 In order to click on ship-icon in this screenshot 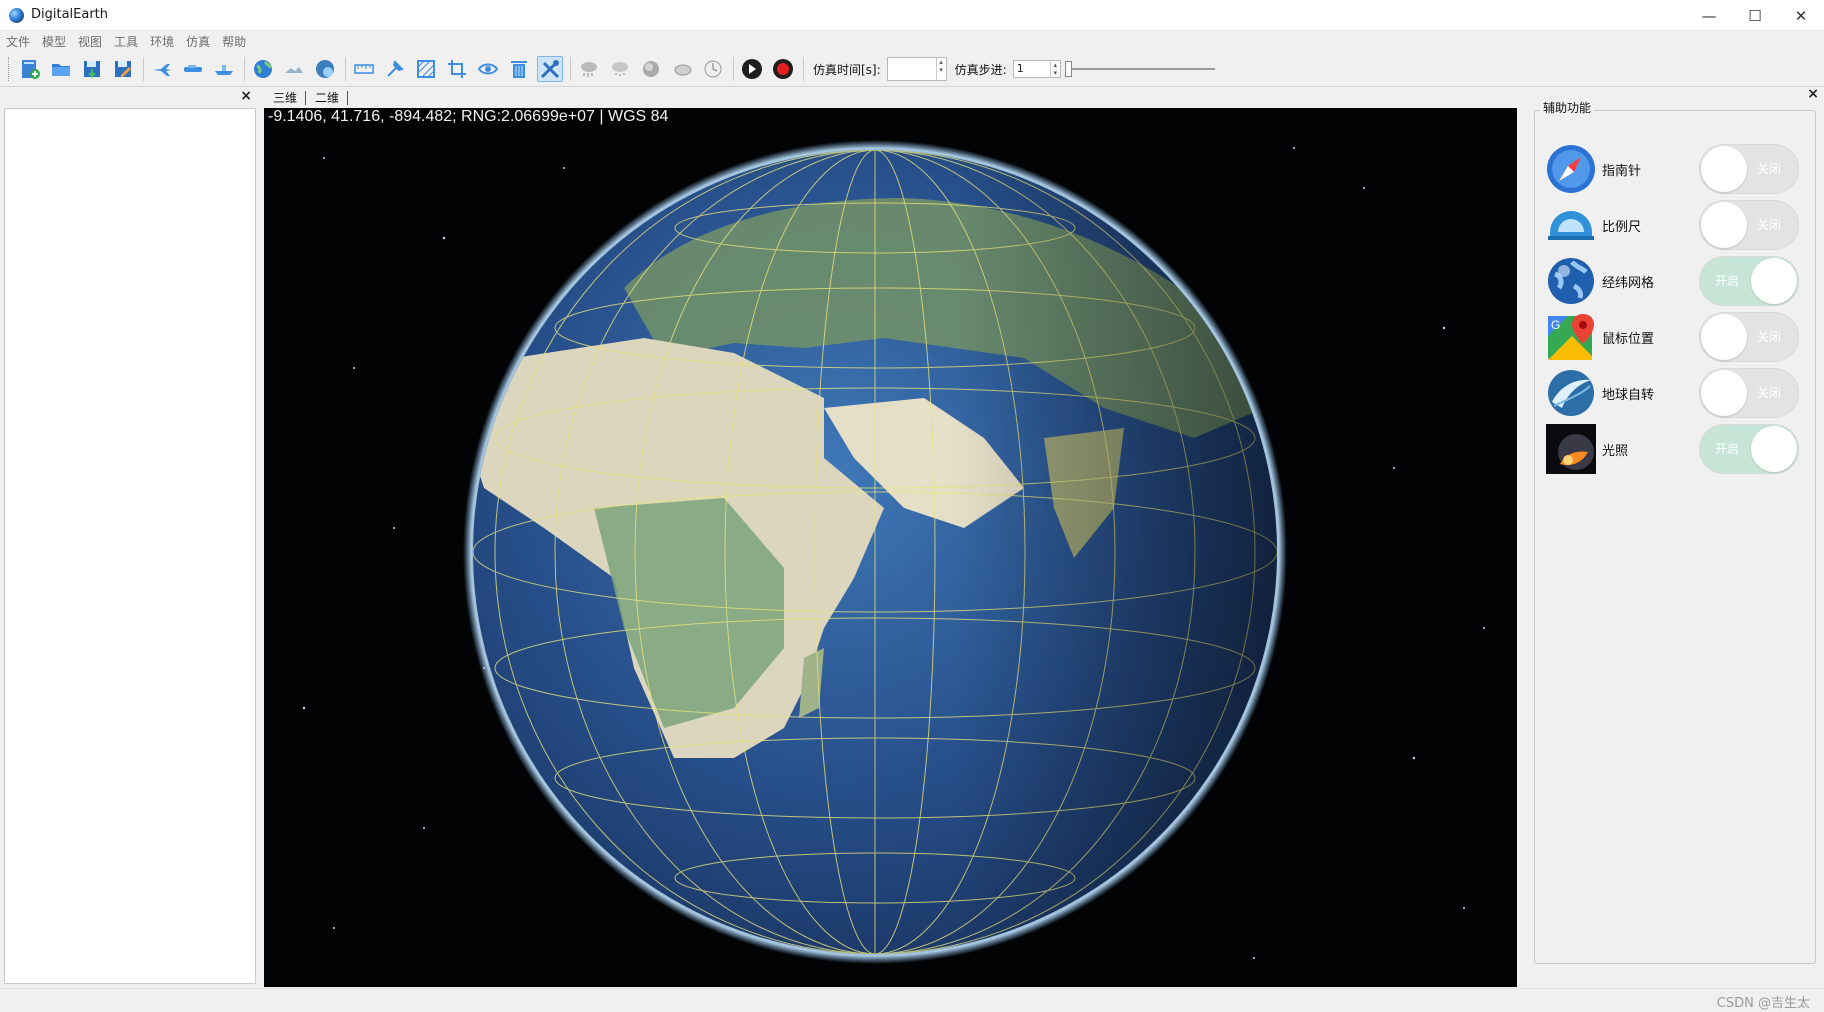, I will do `click(224, 70)`.